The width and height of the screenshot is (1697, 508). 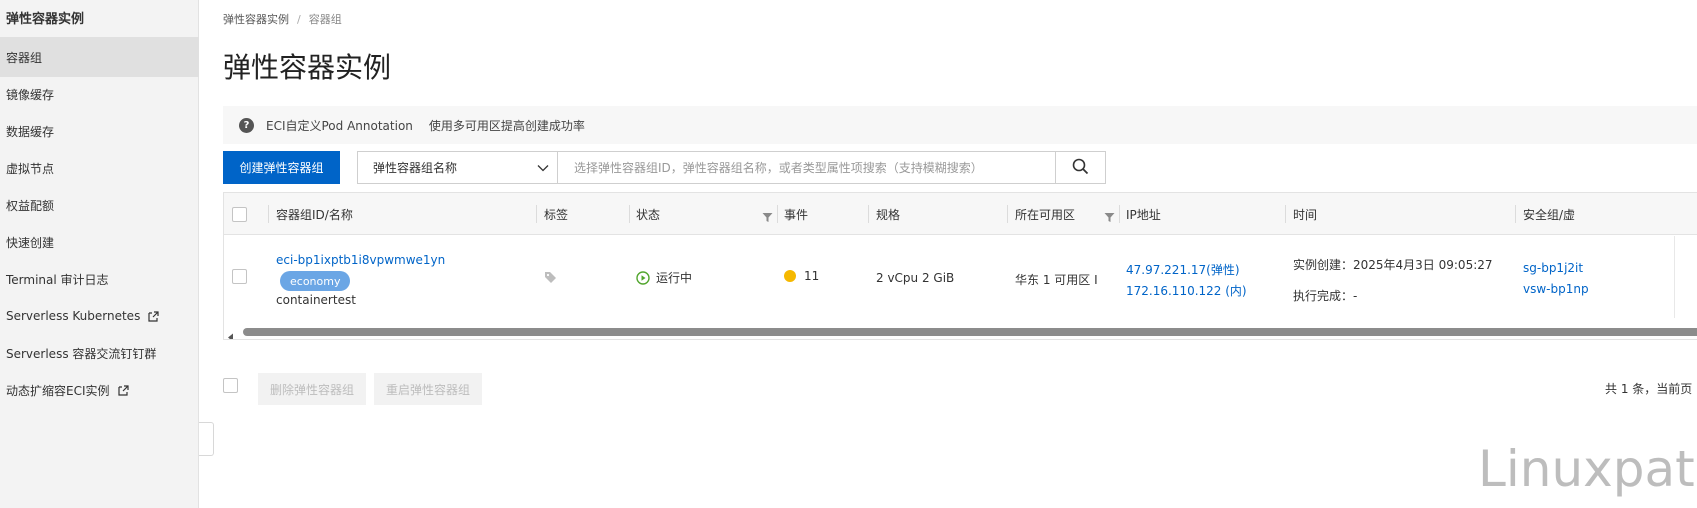 I want to click on column-header-events: 事件, so click(x=796, y=214).